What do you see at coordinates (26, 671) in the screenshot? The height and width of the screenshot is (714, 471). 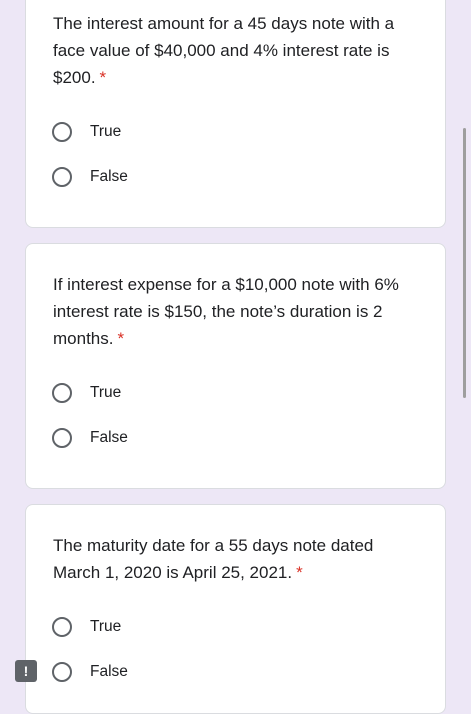 I see `report-problem-icon: !` at bounding box center [26, 671].